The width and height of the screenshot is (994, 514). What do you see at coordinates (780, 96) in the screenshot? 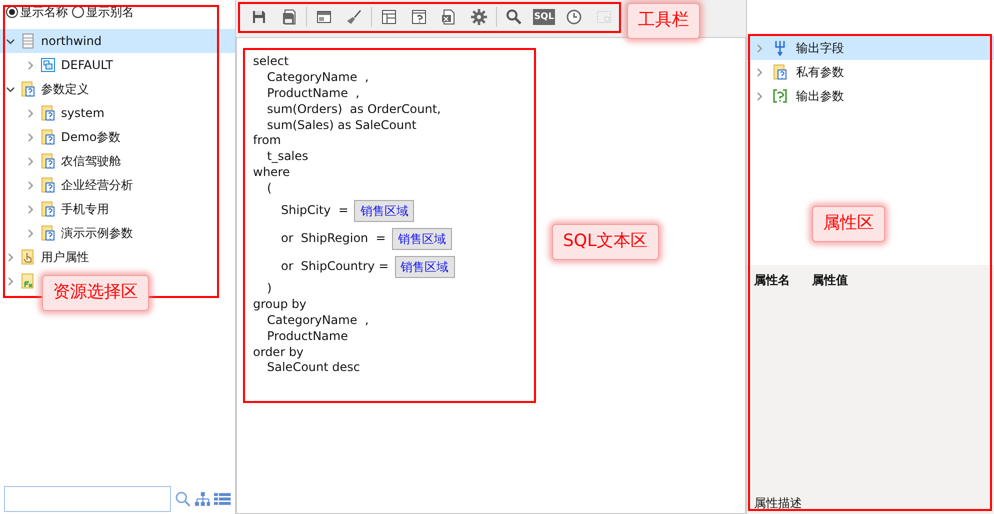
I see `bracket-question-icon` at bounding box center [780, 96].